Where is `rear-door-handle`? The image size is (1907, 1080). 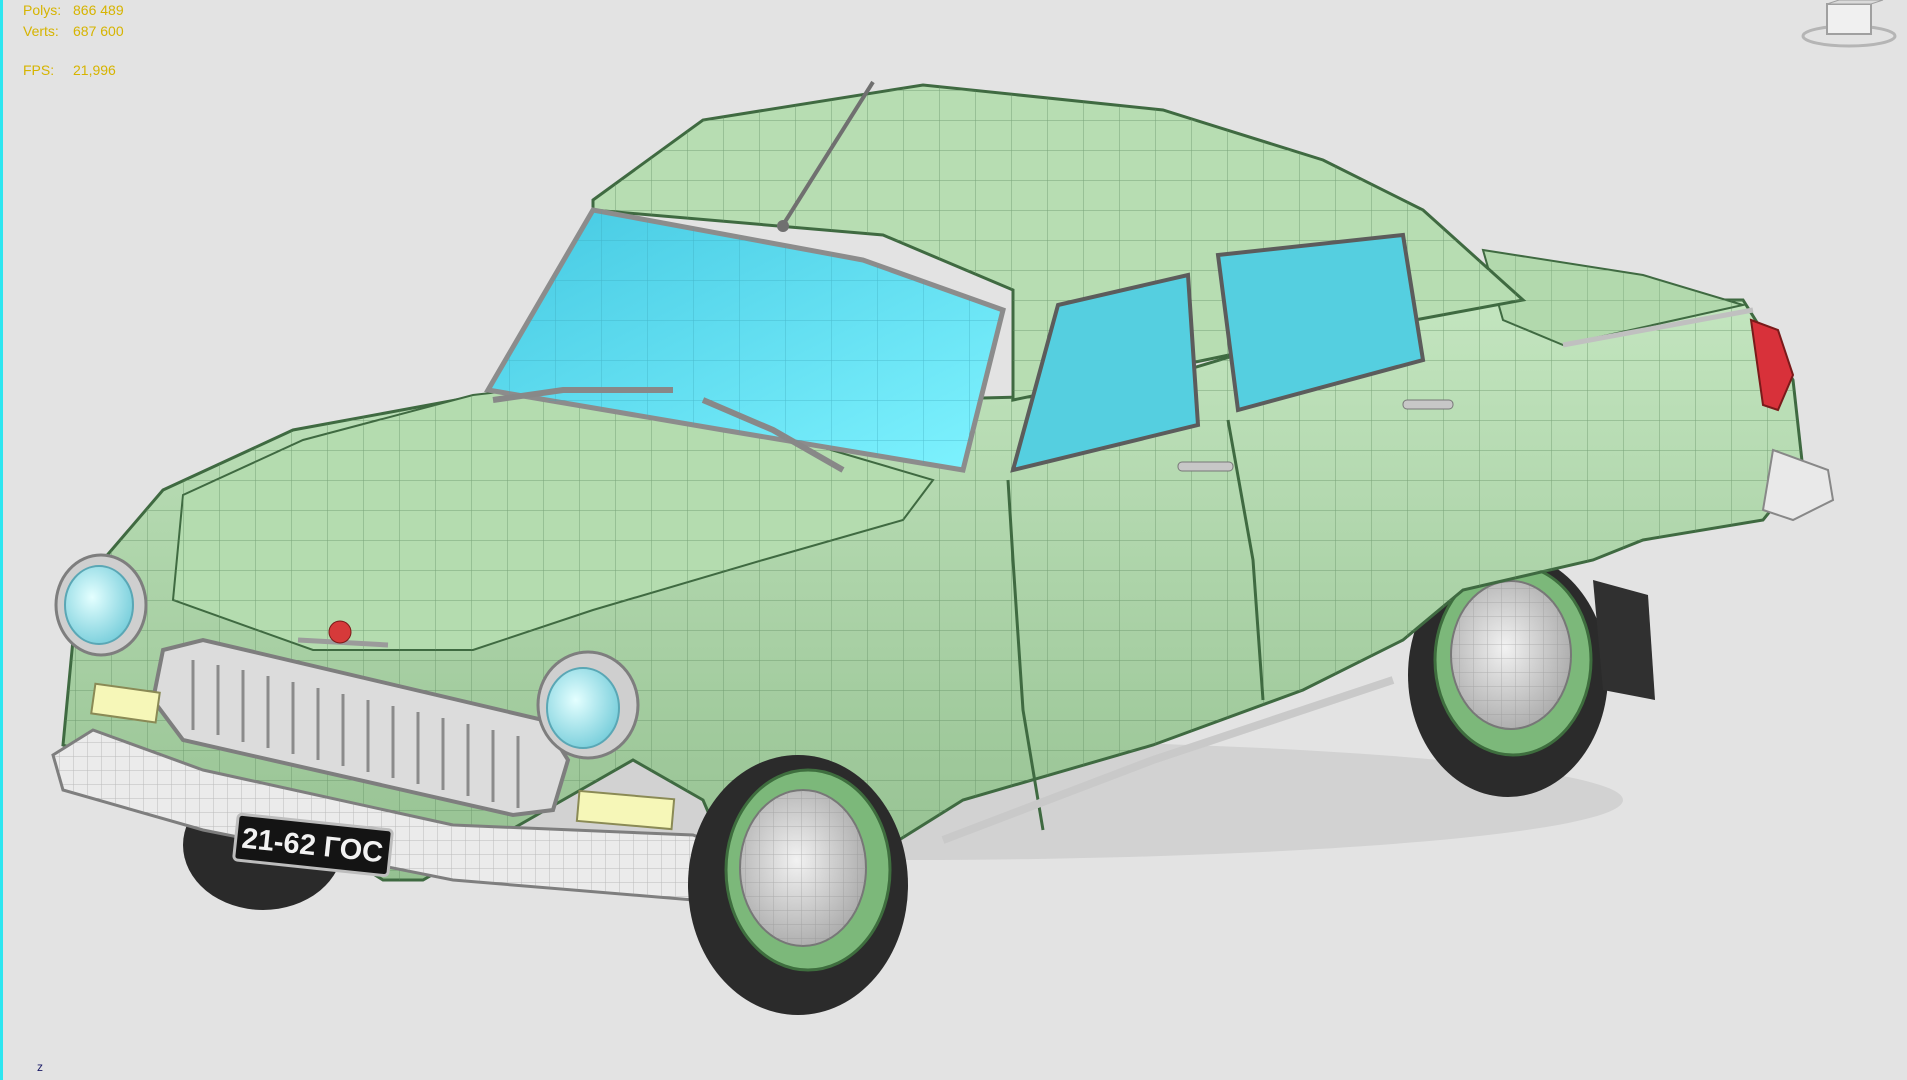 rear-door-handle is located at coordinates (1428, 404).